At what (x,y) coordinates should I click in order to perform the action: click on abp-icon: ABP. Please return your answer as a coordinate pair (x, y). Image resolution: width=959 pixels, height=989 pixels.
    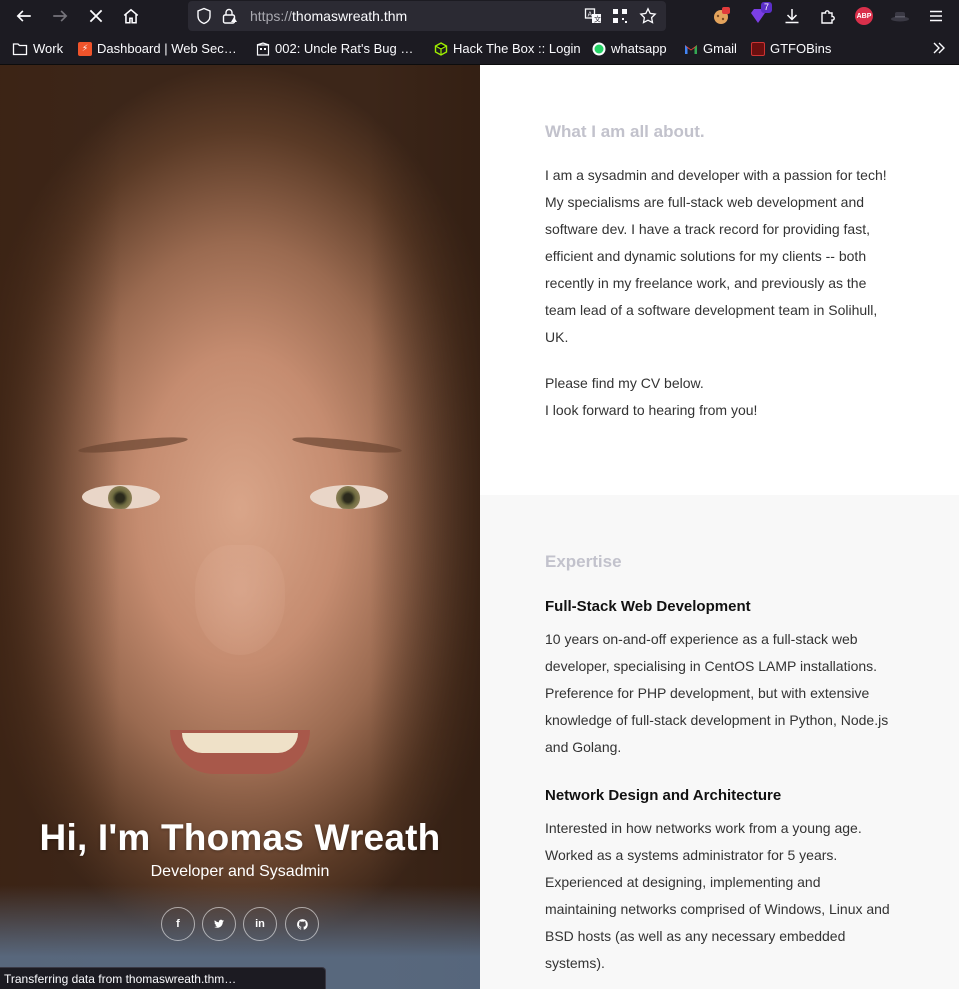
    Looking at the image, I should click on (864, 16).